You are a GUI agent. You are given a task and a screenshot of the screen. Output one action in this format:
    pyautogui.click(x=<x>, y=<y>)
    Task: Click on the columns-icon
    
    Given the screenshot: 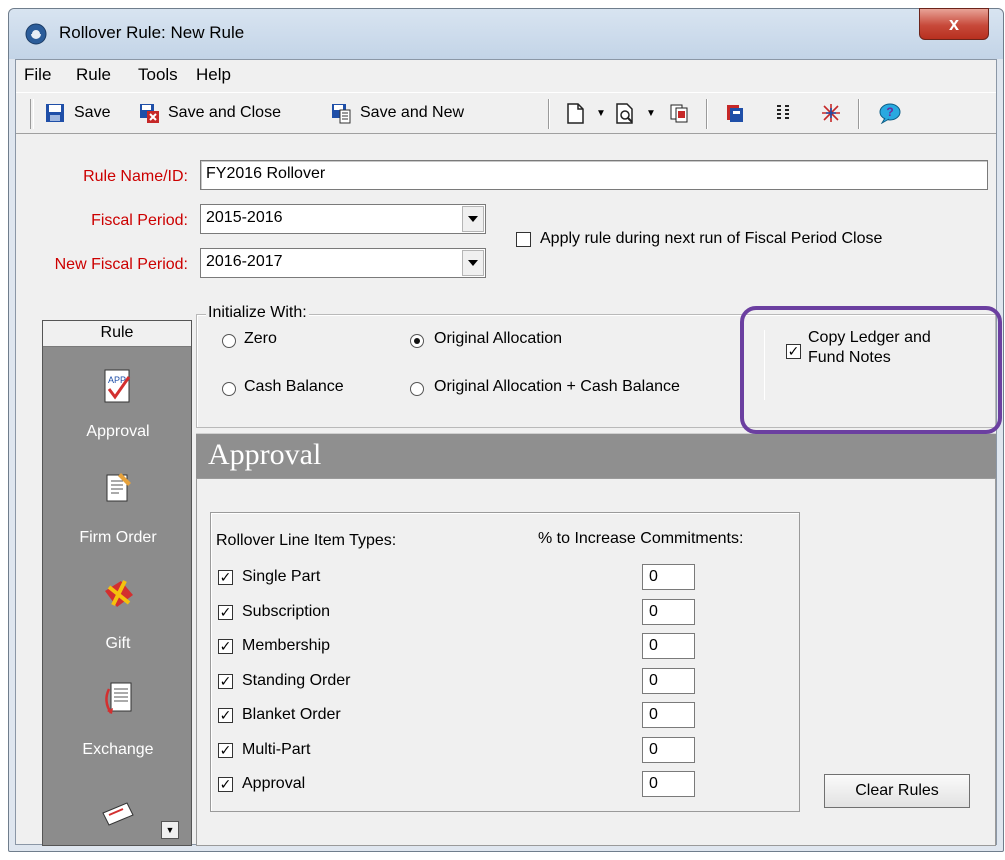 What is the action you would take?
    pyautogui.click(x=783, y=112)
    